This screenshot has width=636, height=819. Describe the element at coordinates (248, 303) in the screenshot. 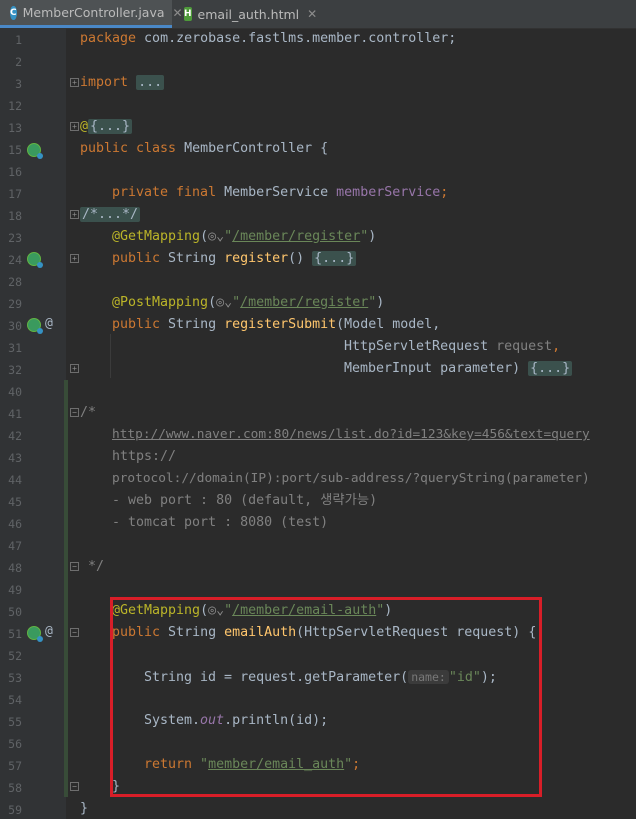

I see `code-line-29: @PostMapping(◎⌄"/member/register")` at that location.